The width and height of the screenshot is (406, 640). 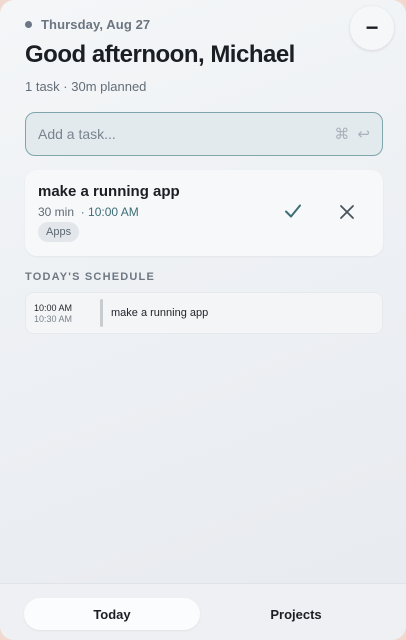 What do you see at coordinates (160, 313) in the screenshot?
I see `schedule-item-title: make a running app` at bounding box center [160, 313].